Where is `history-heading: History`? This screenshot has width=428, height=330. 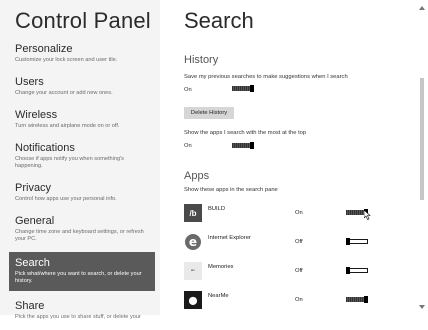 history-heading: History is located at coordinates (201, 60).